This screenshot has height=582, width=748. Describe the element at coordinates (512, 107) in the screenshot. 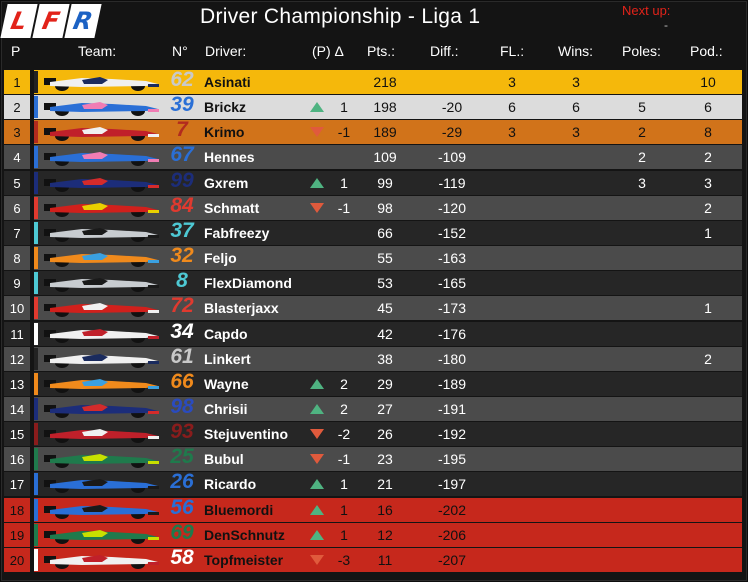

I see `fastest-laps: 6` at that location.